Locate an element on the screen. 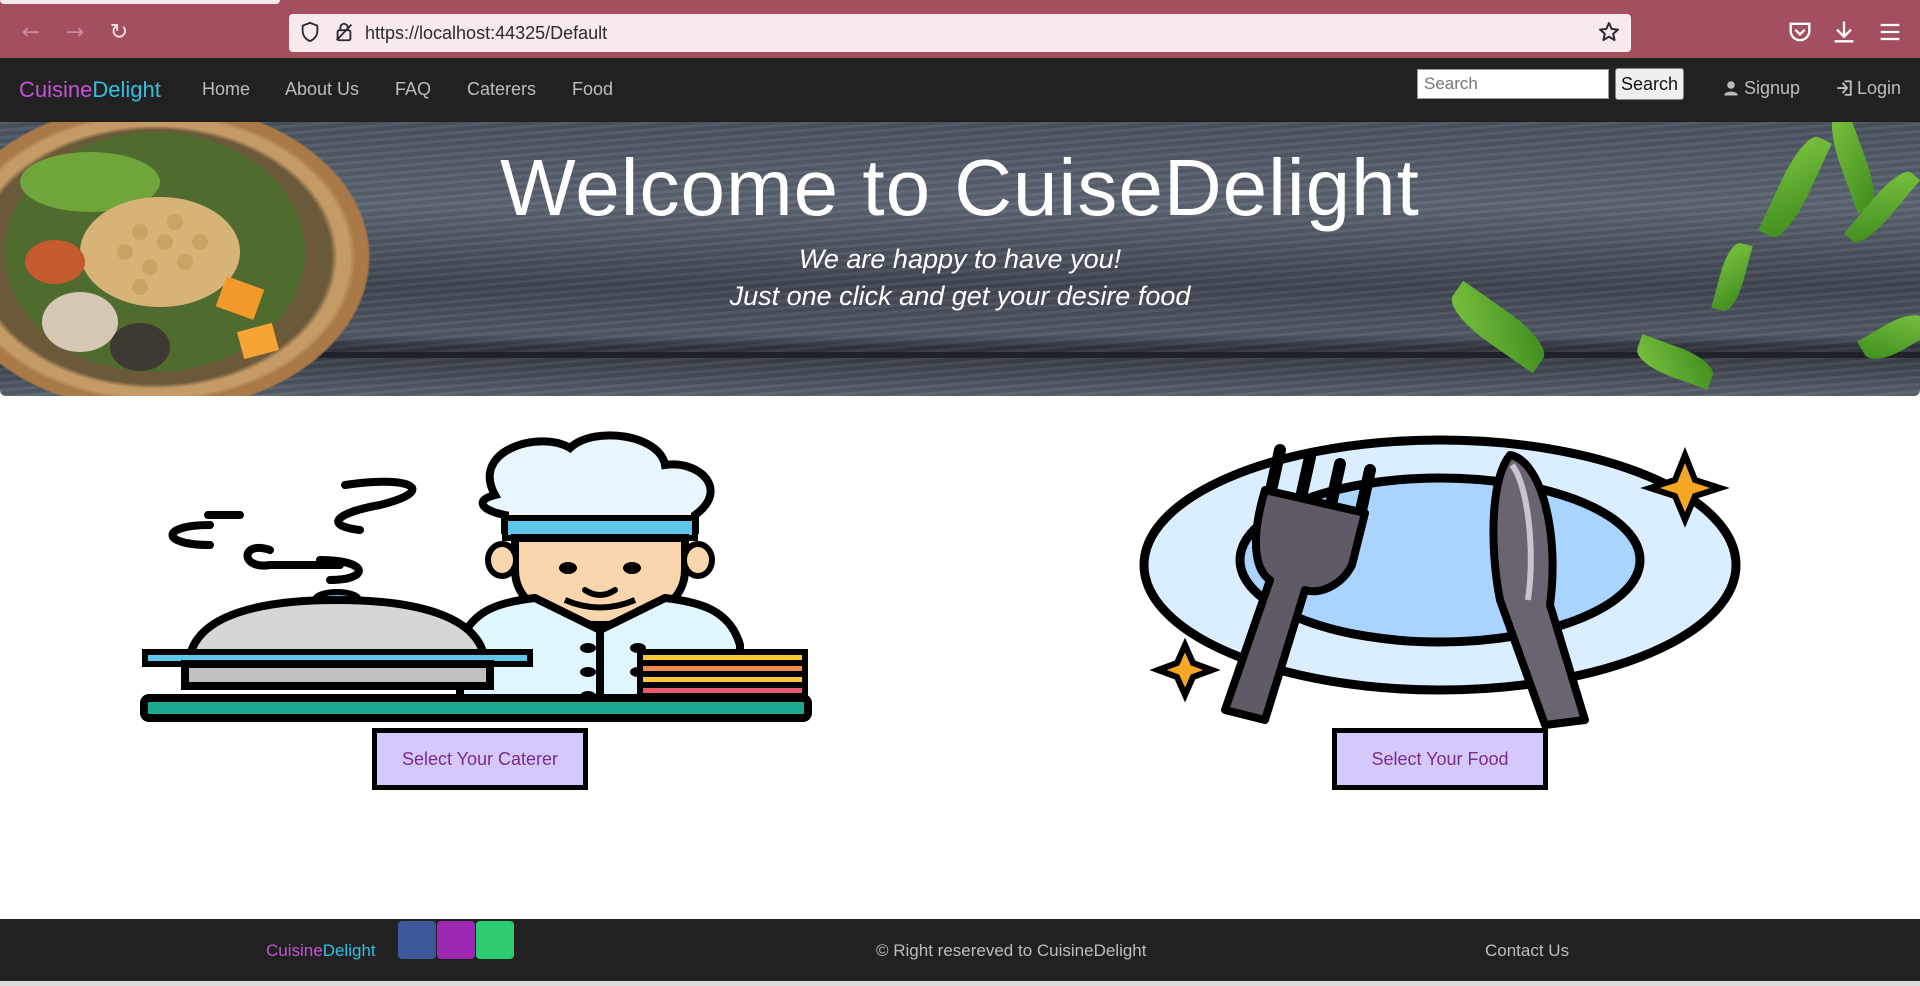 The image size is (1920, 986). select-caterer-button: Select Your Caterer is located at coordinates (480, 759).